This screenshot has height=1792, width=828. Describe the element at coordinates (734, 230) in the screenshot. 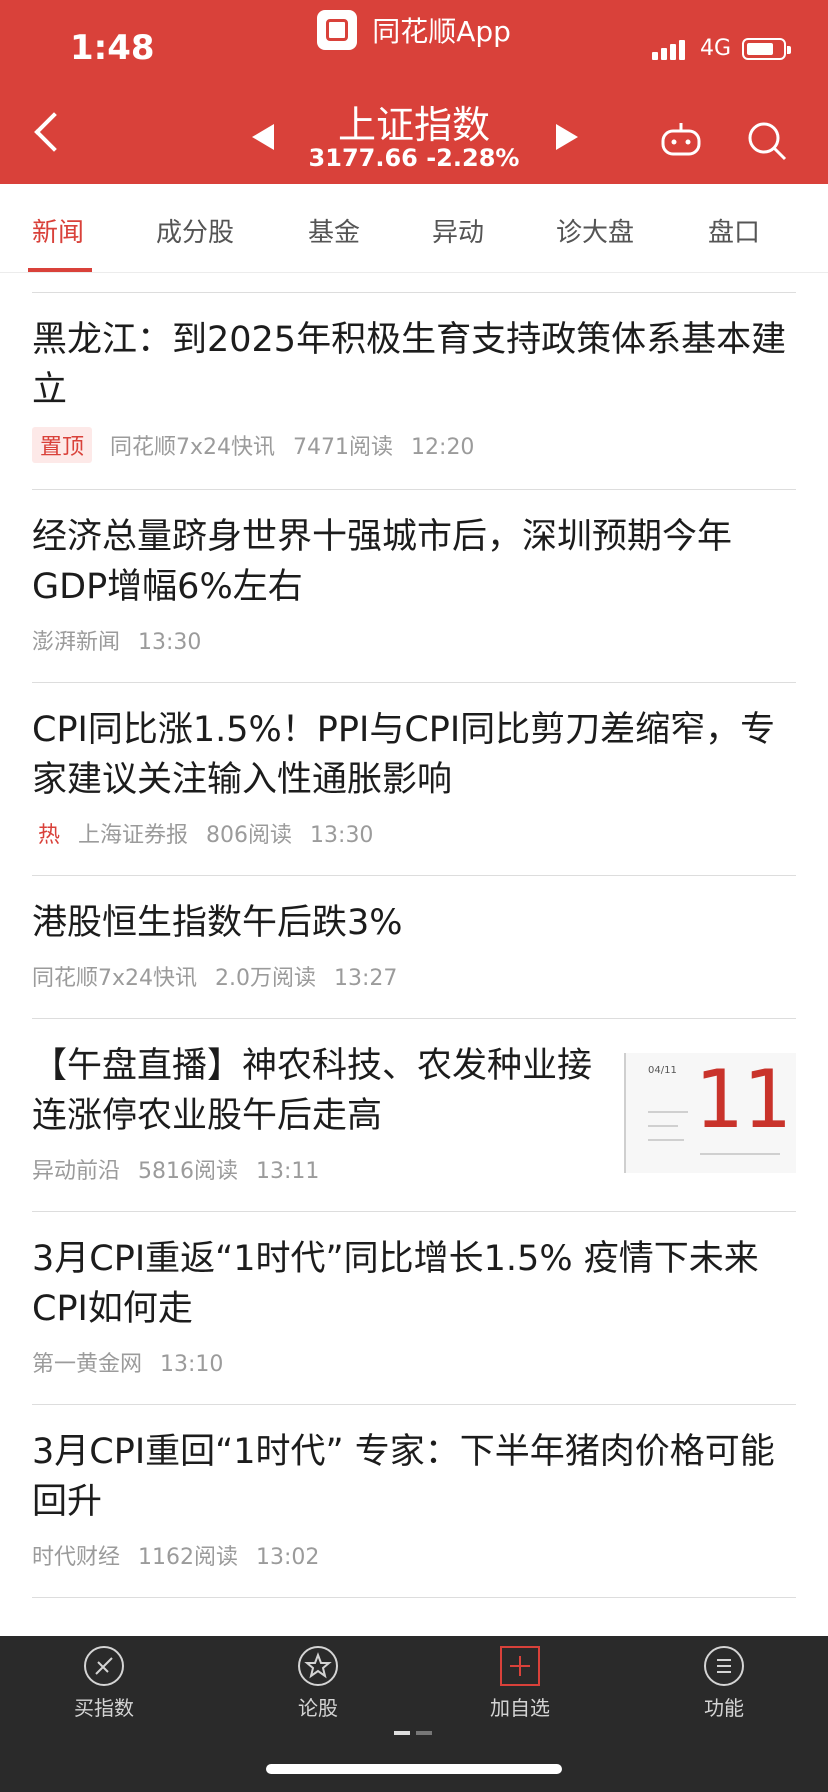

I see `tab-order-book: 盘口` at that location.